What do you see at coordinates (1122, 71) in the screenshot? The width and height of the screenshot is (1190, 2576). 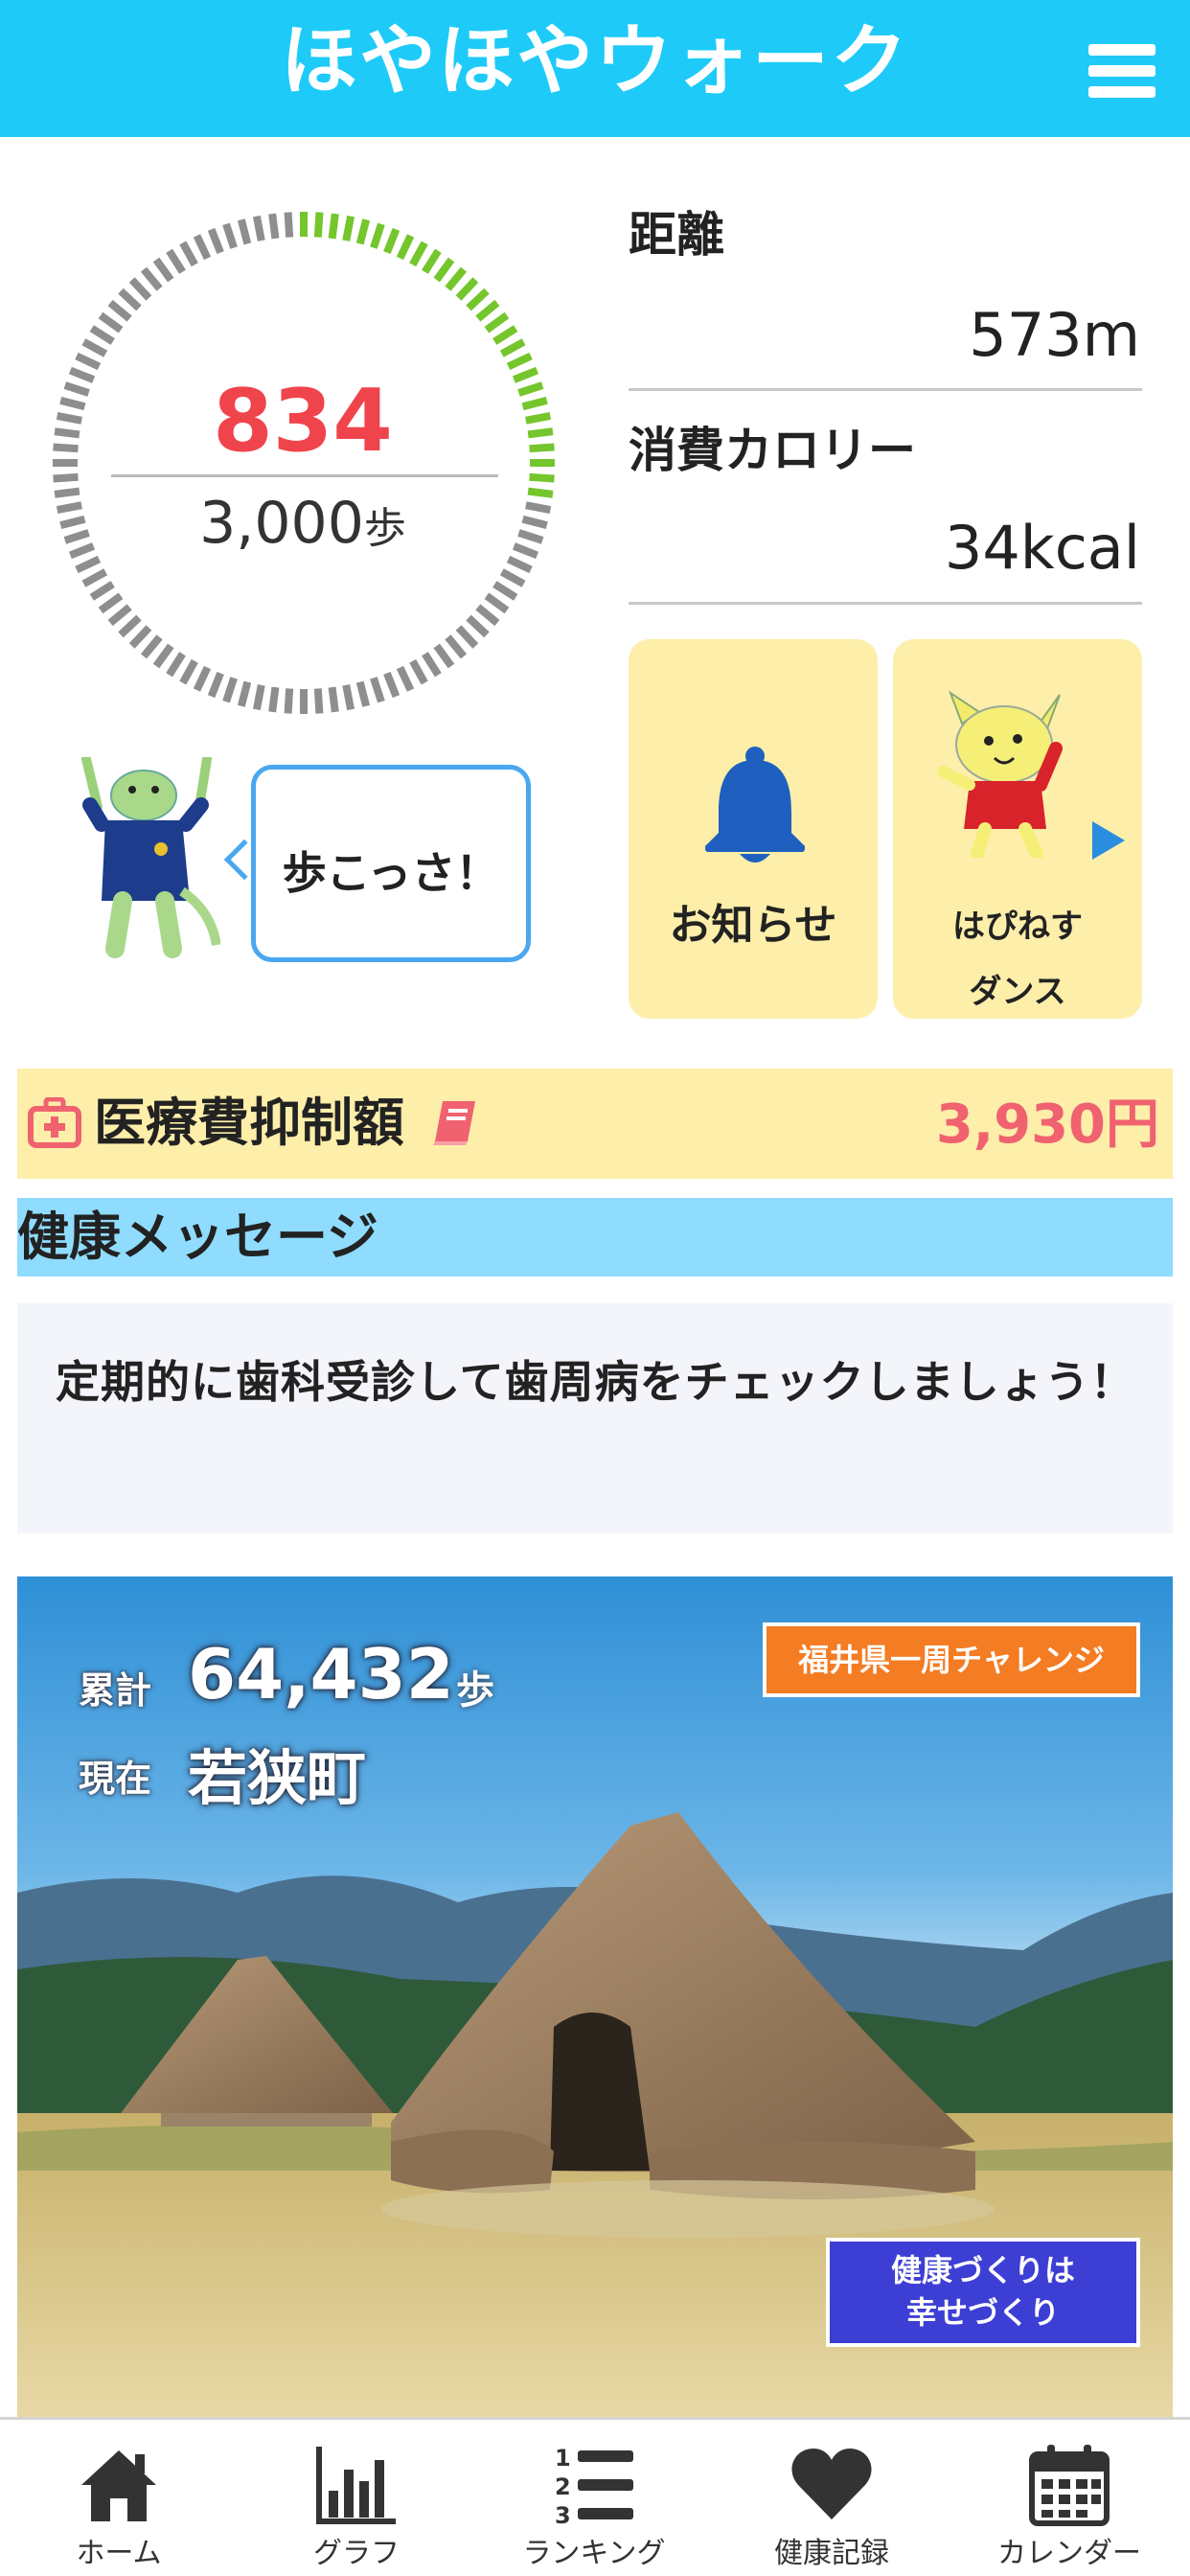 I see `hamburger-menu-icon` at bounding box center [1122, 71].